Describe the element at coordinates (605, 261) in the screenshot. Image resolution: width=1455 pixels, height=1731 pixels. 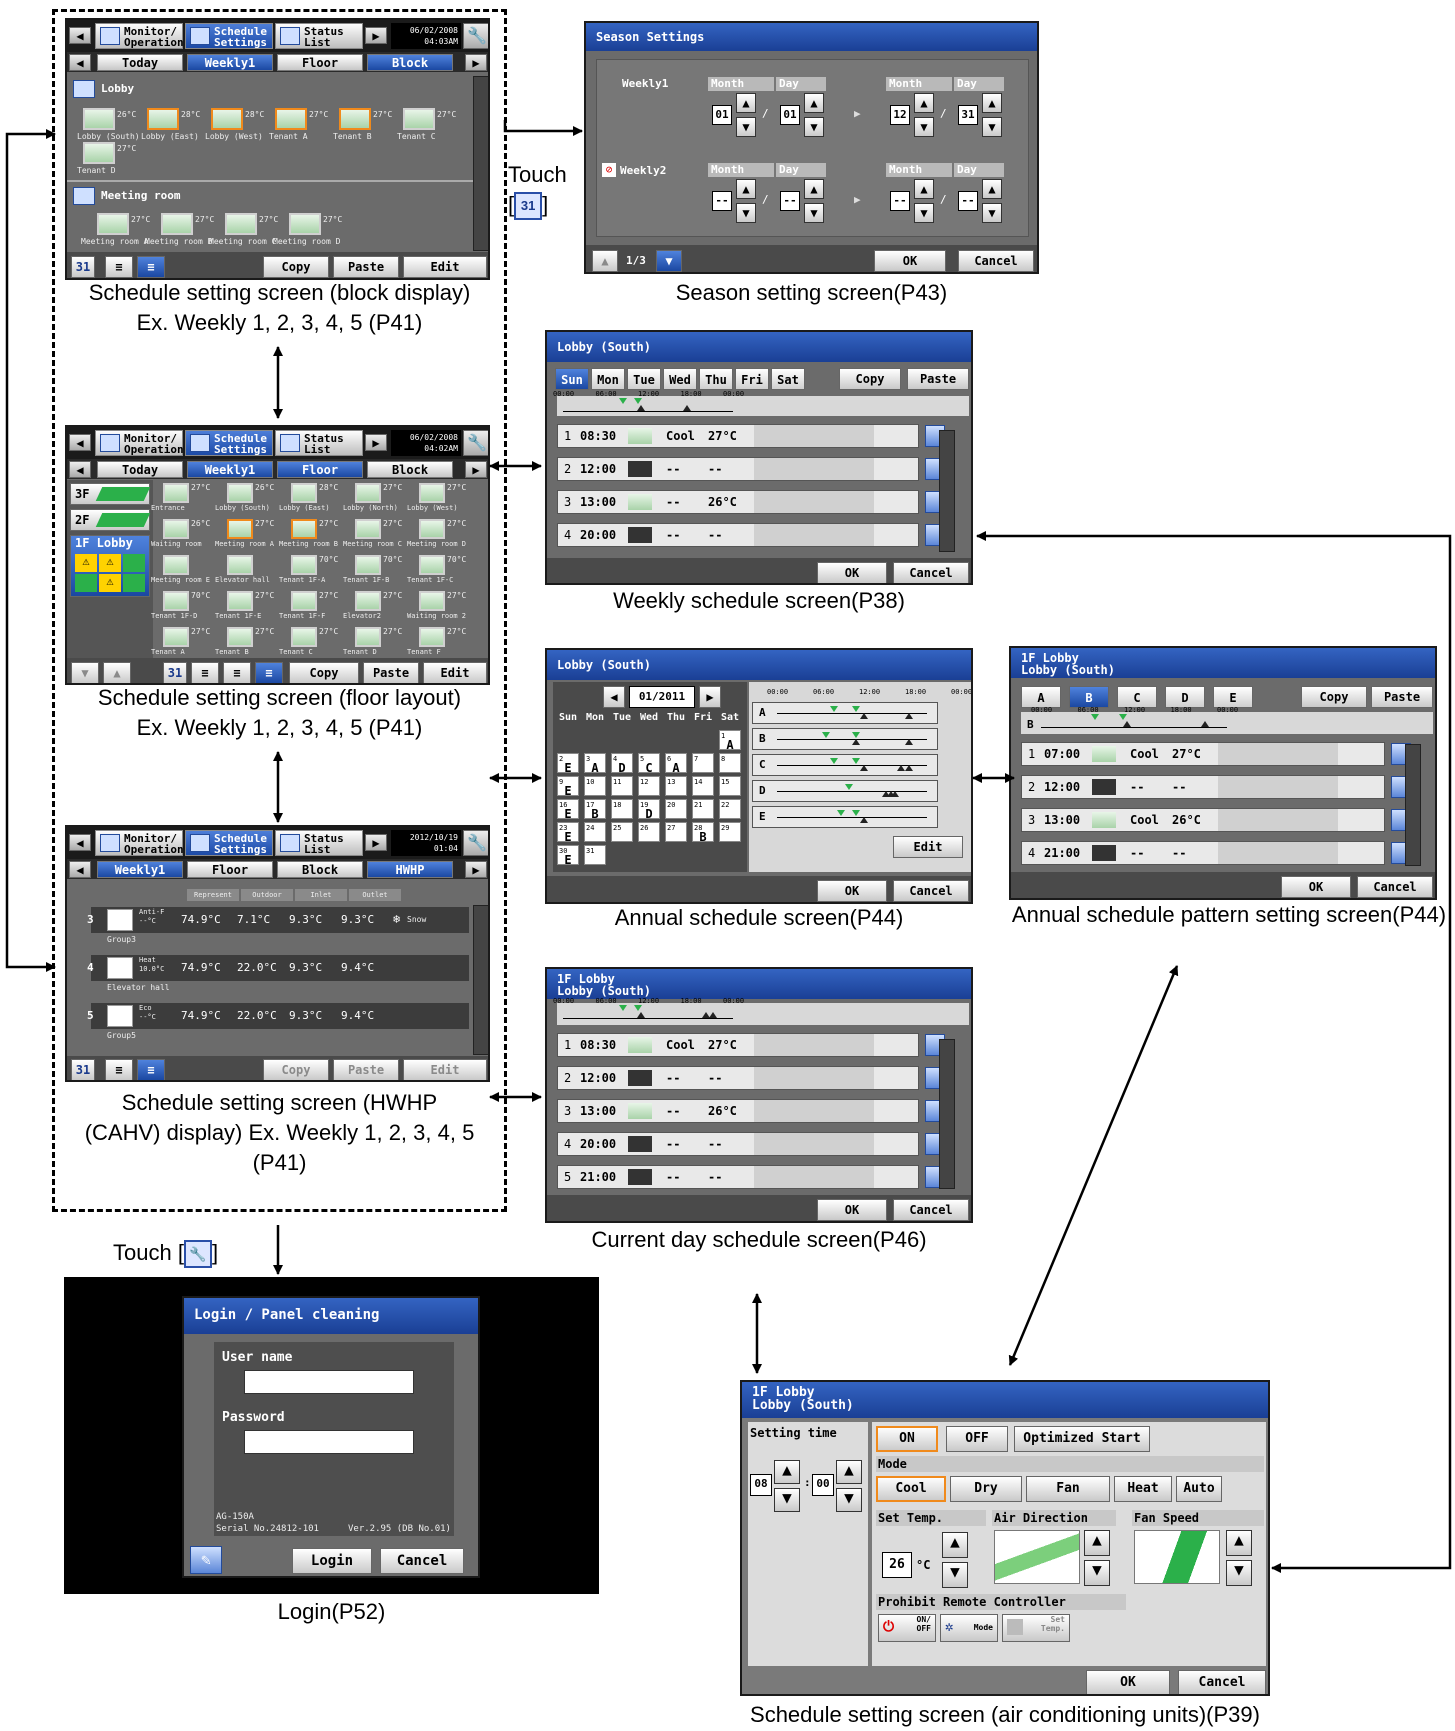
I see `page-up-button: ▲` at that location.